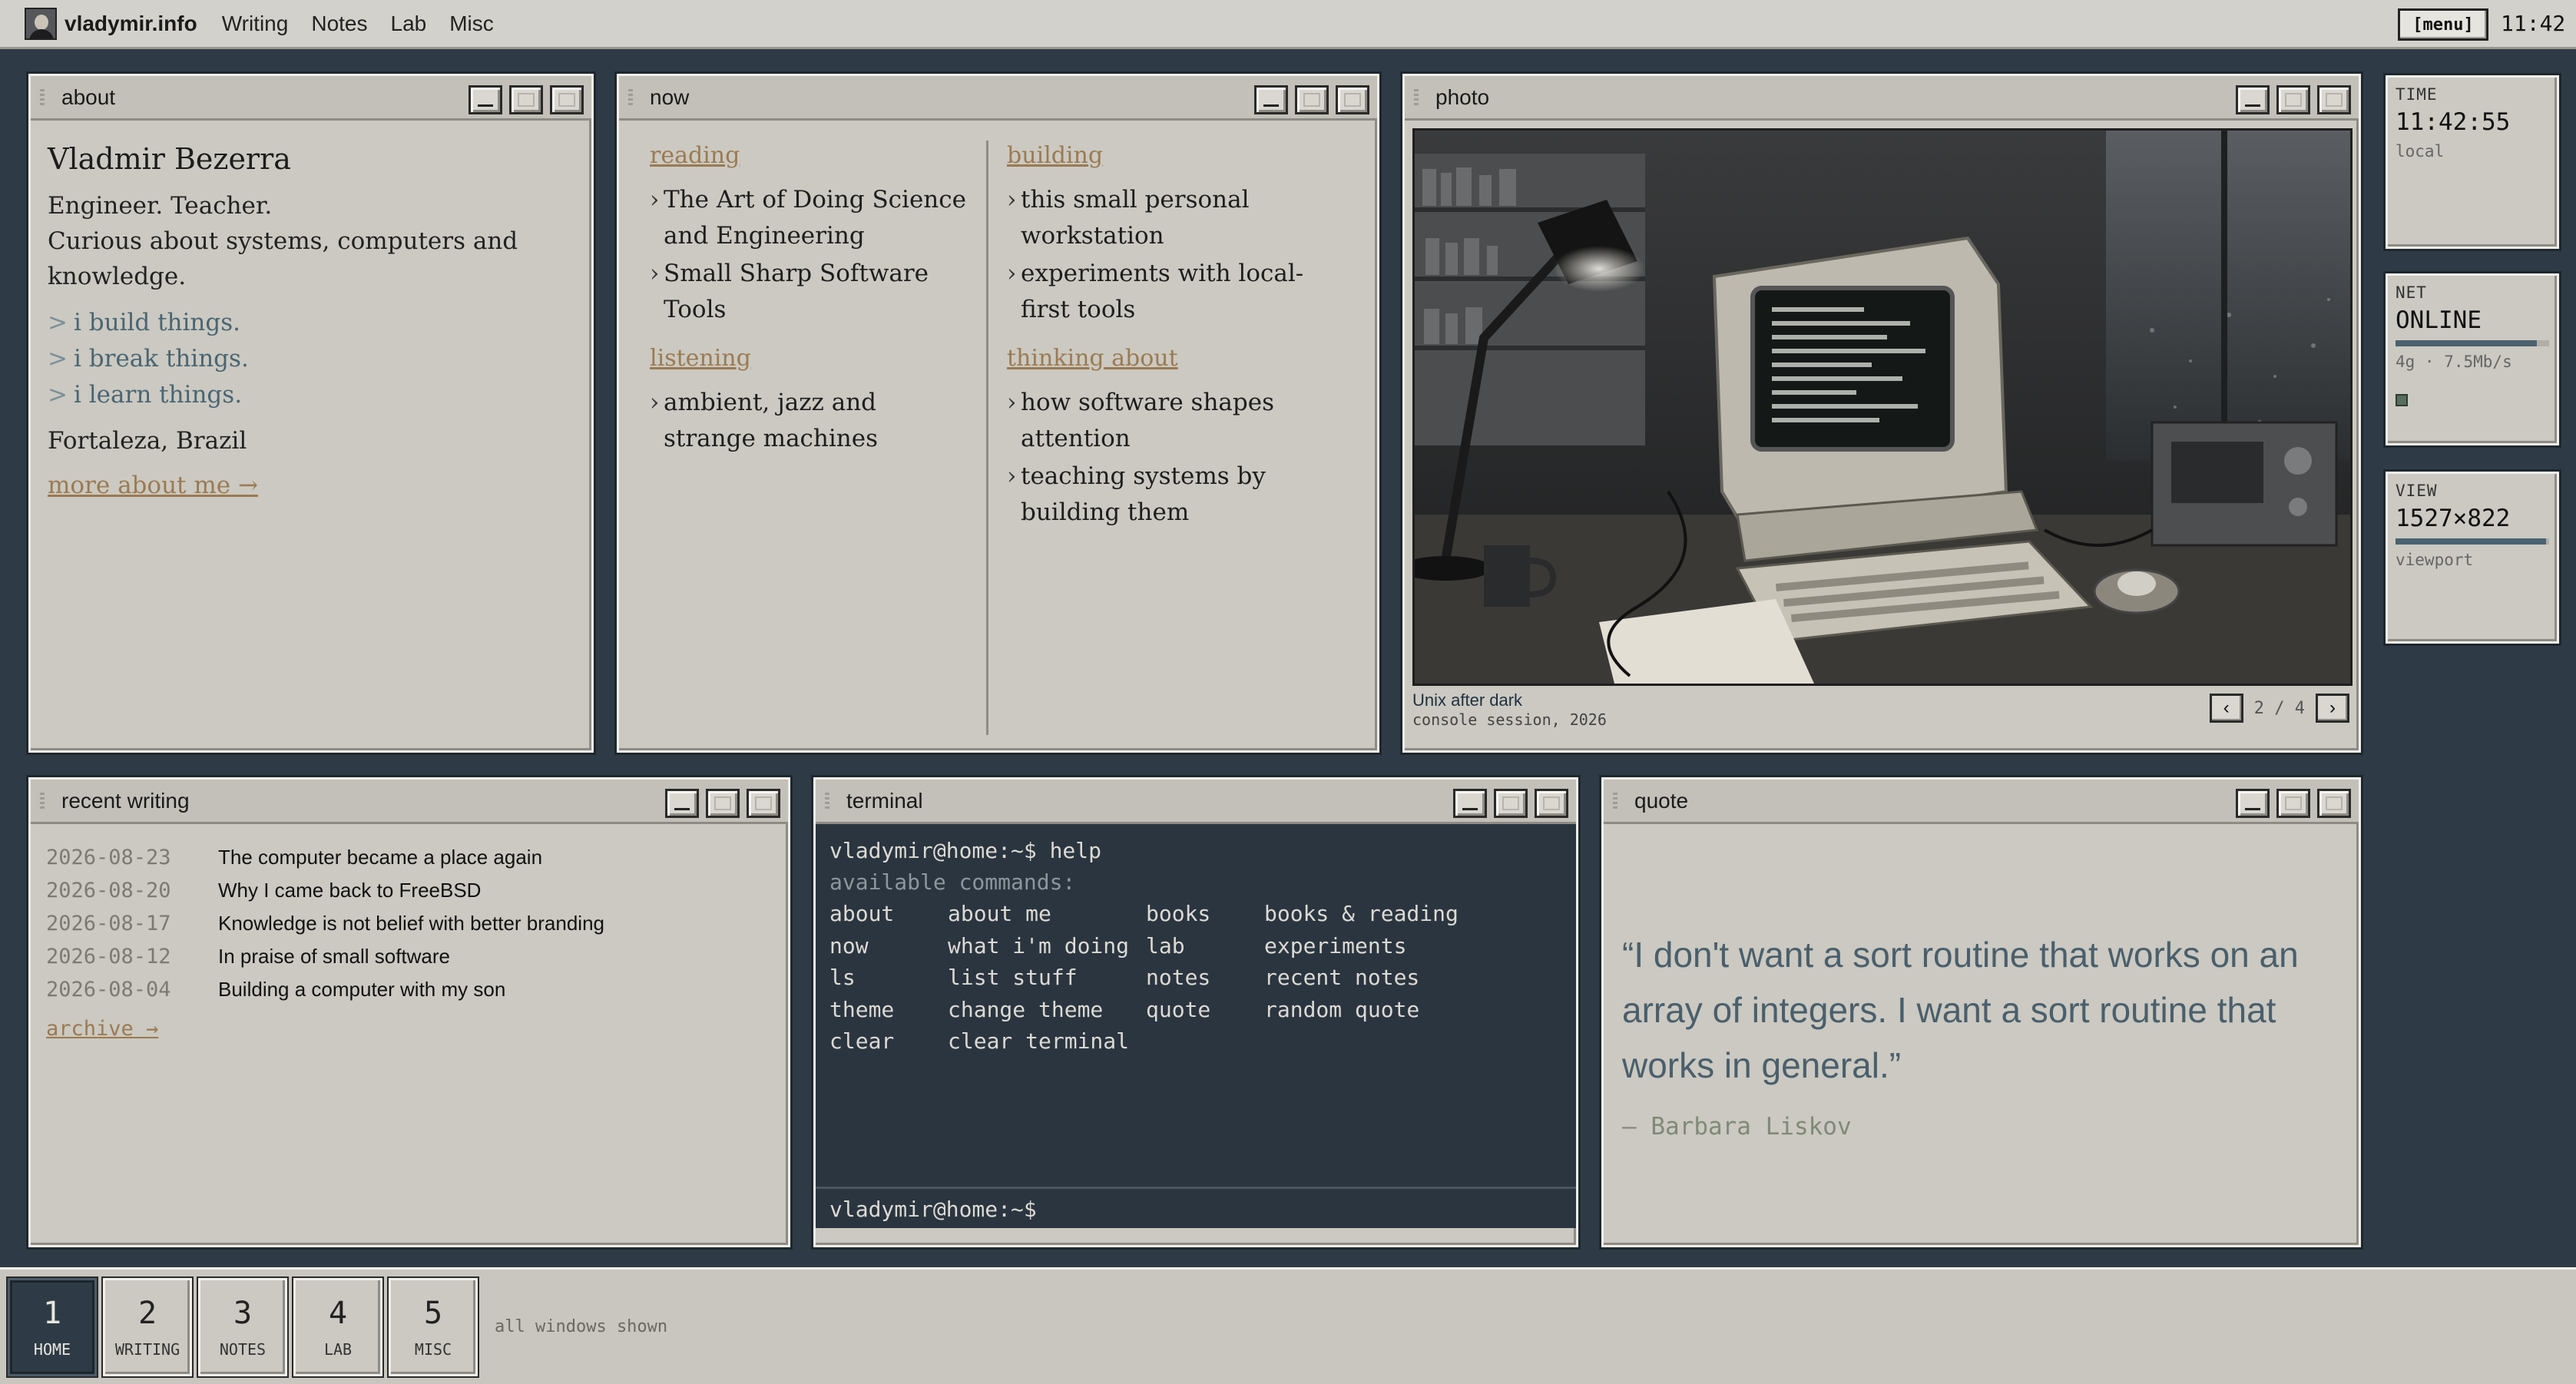  Describe the element at coordinates (808, 156) in the screenshot. I see `section-heading: reading` at that location.